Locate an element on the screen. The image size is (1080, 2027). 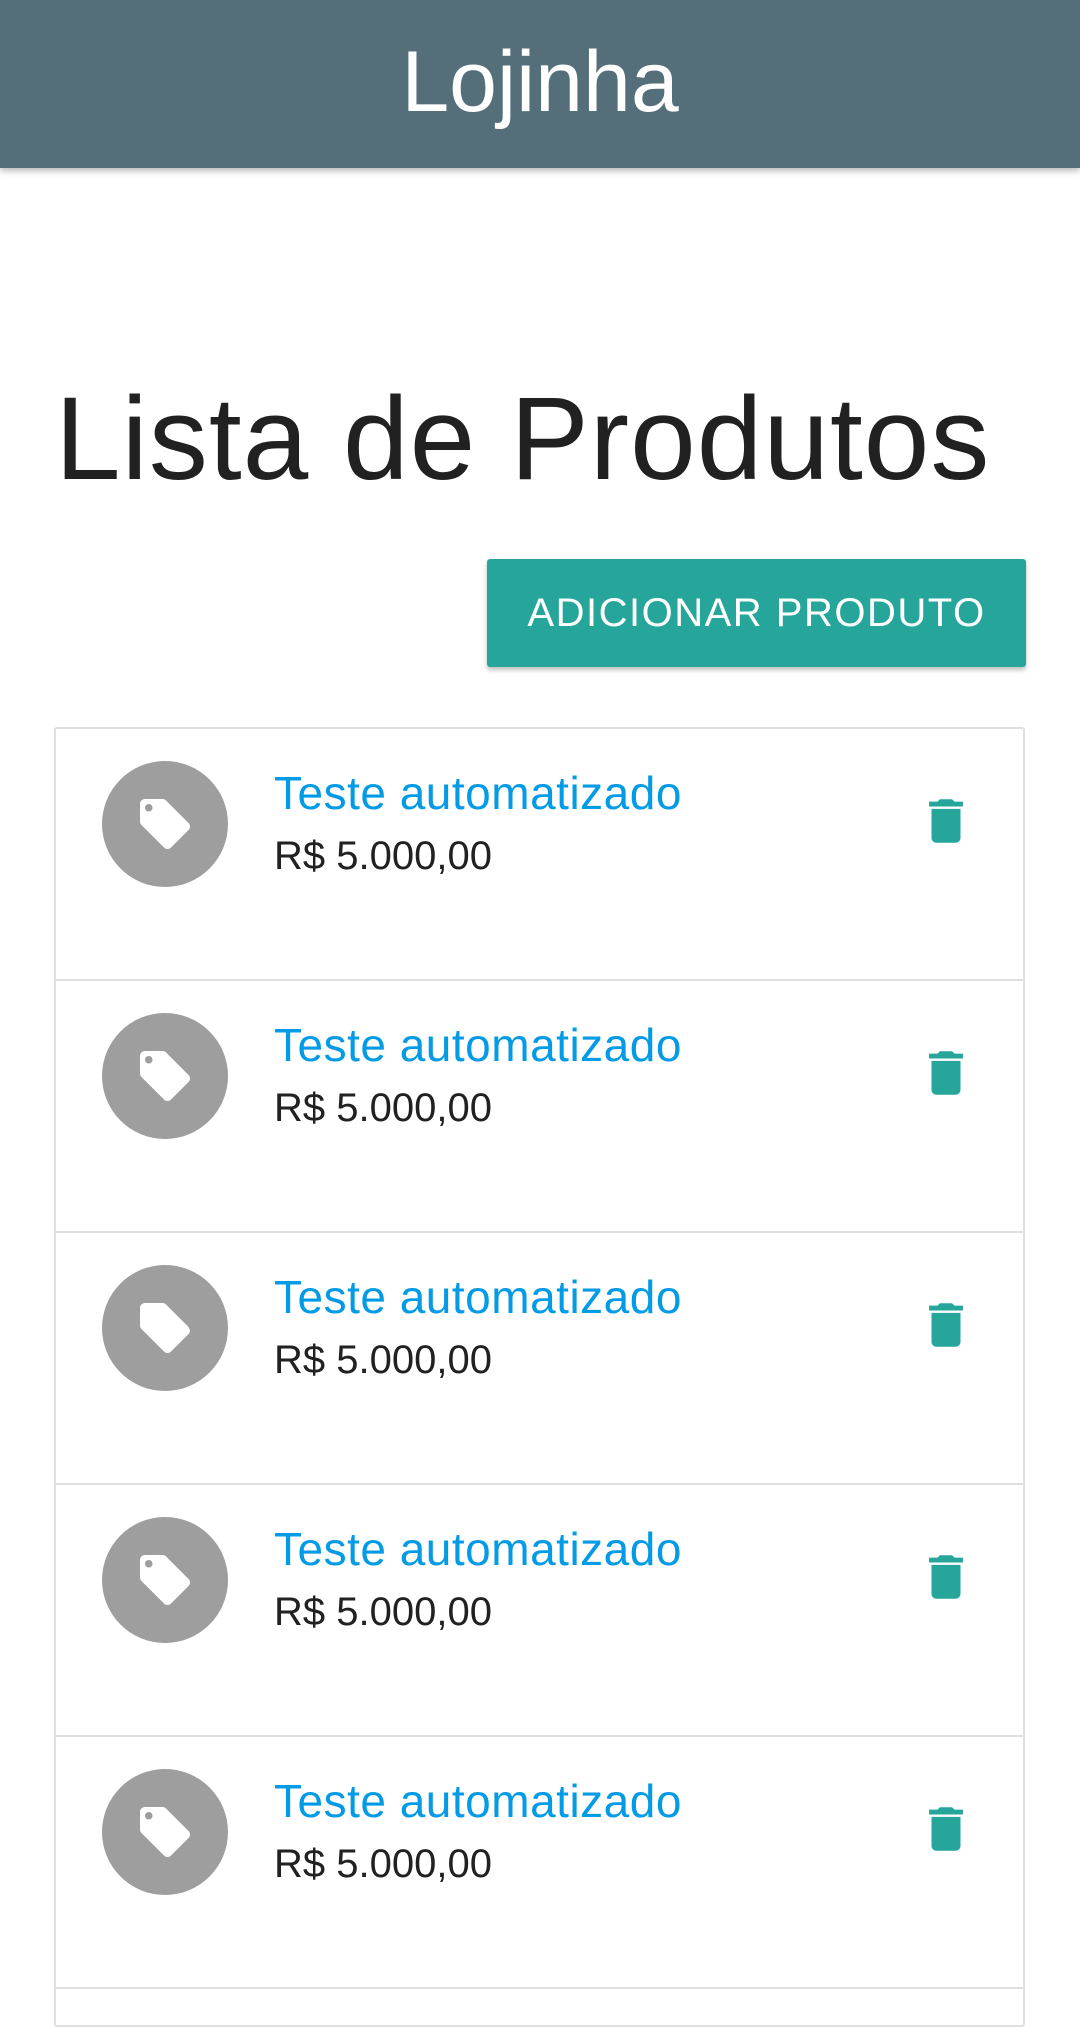
page-title: Lista de Produtos is located at coordinates (523, 439).